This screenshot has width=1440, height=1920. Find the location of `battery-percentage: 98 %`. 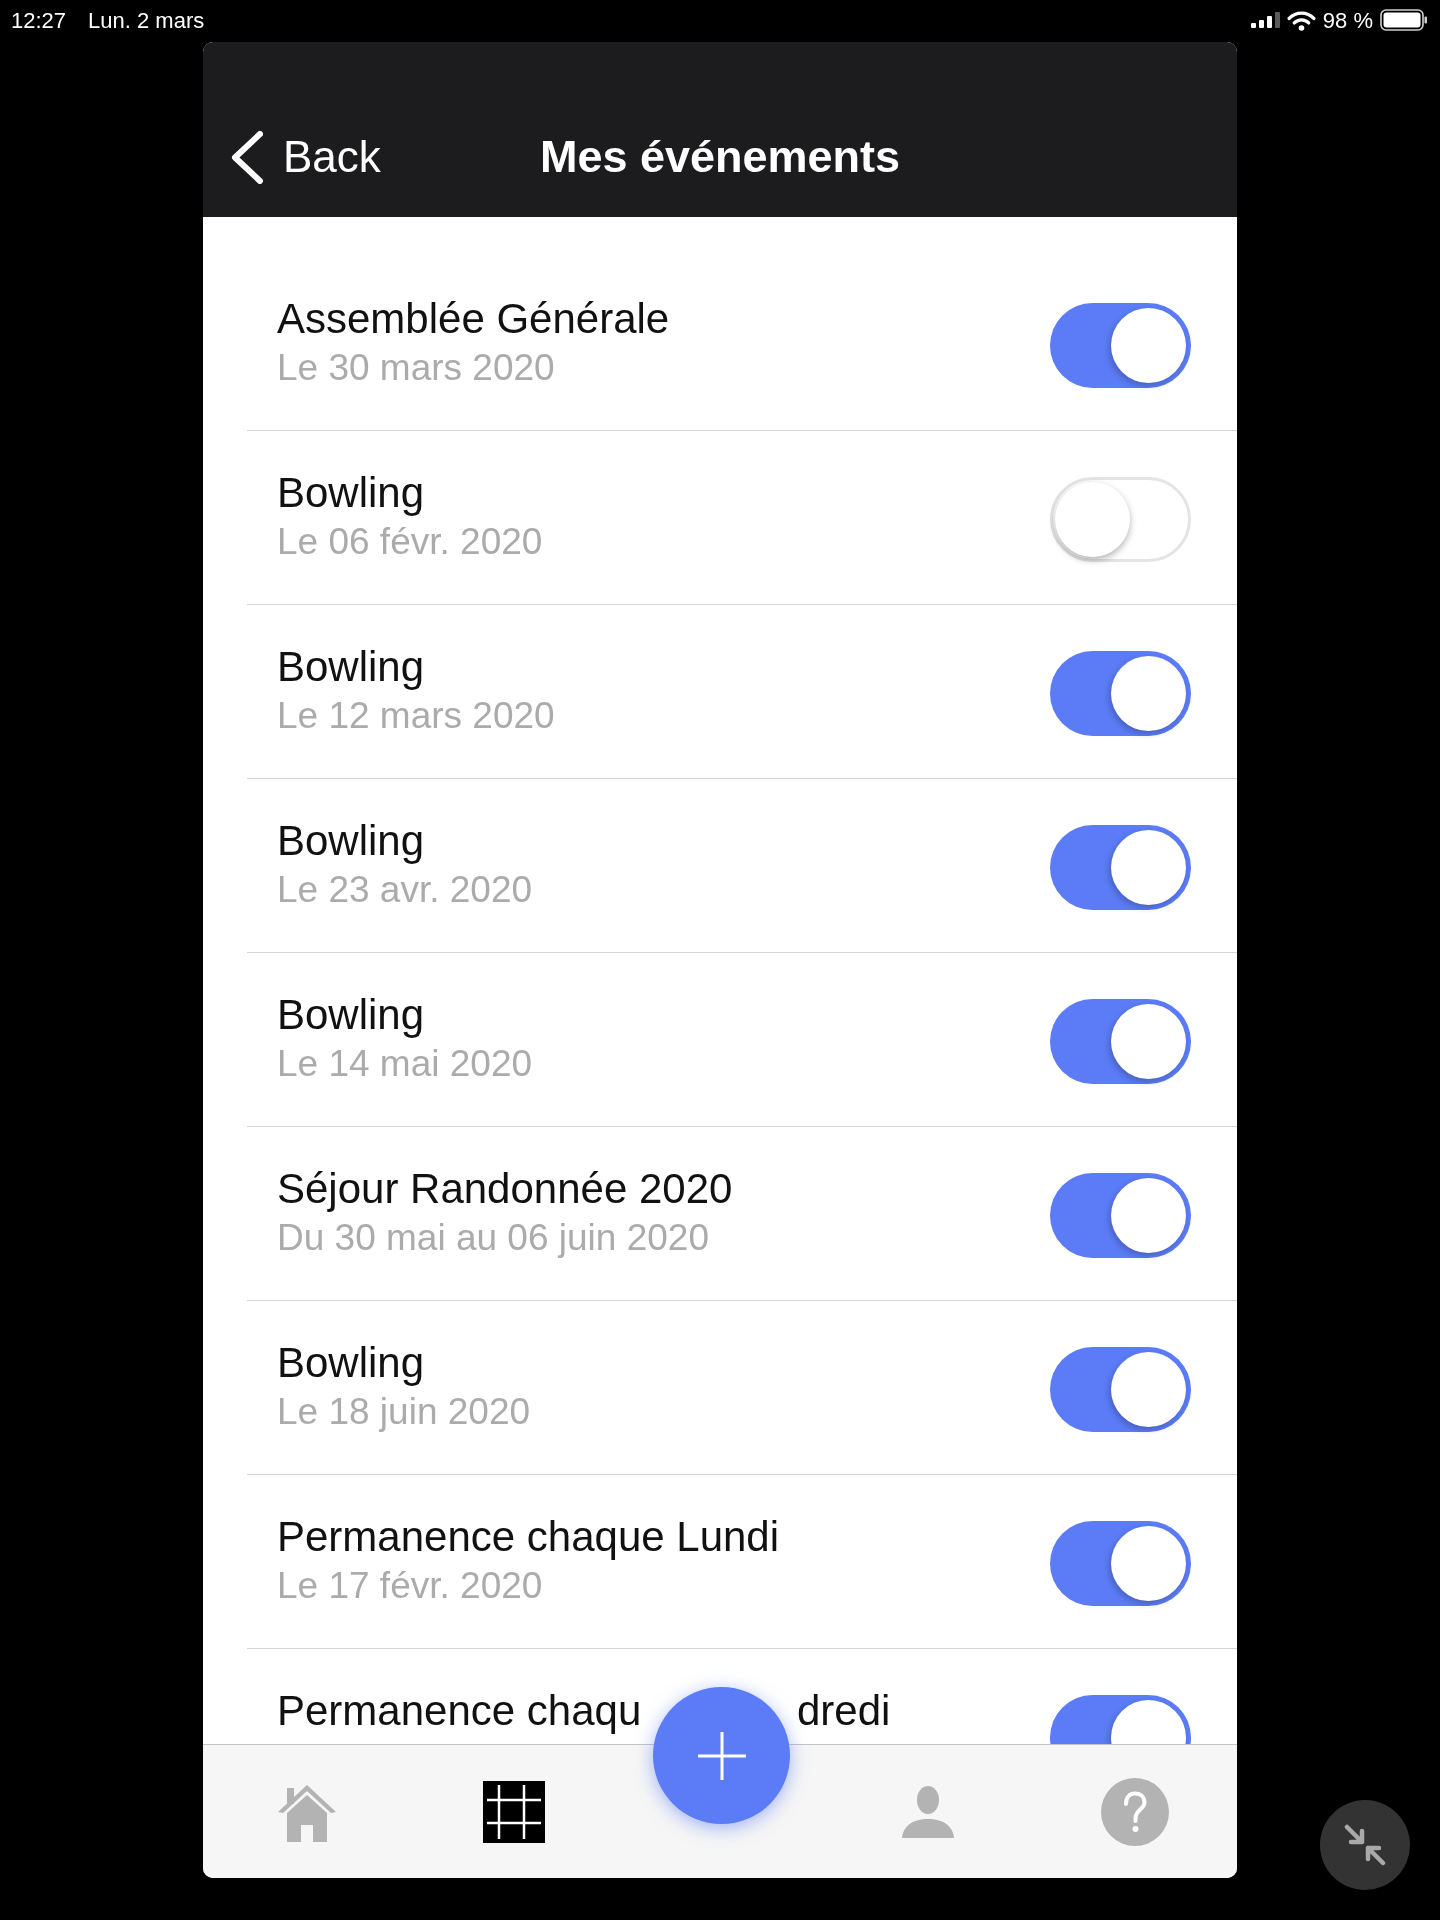

battery-percentage: 98 % is located at coordinates (1347, 20).